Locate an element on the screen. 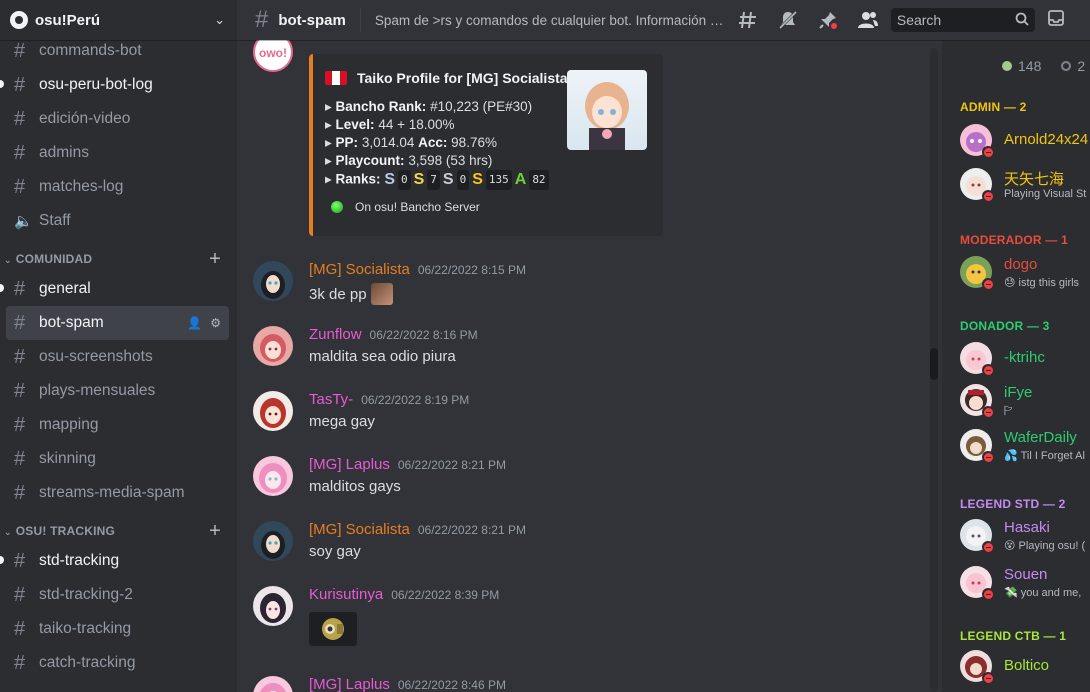  author-name: Zunflow is located at coordinates (335, 334).